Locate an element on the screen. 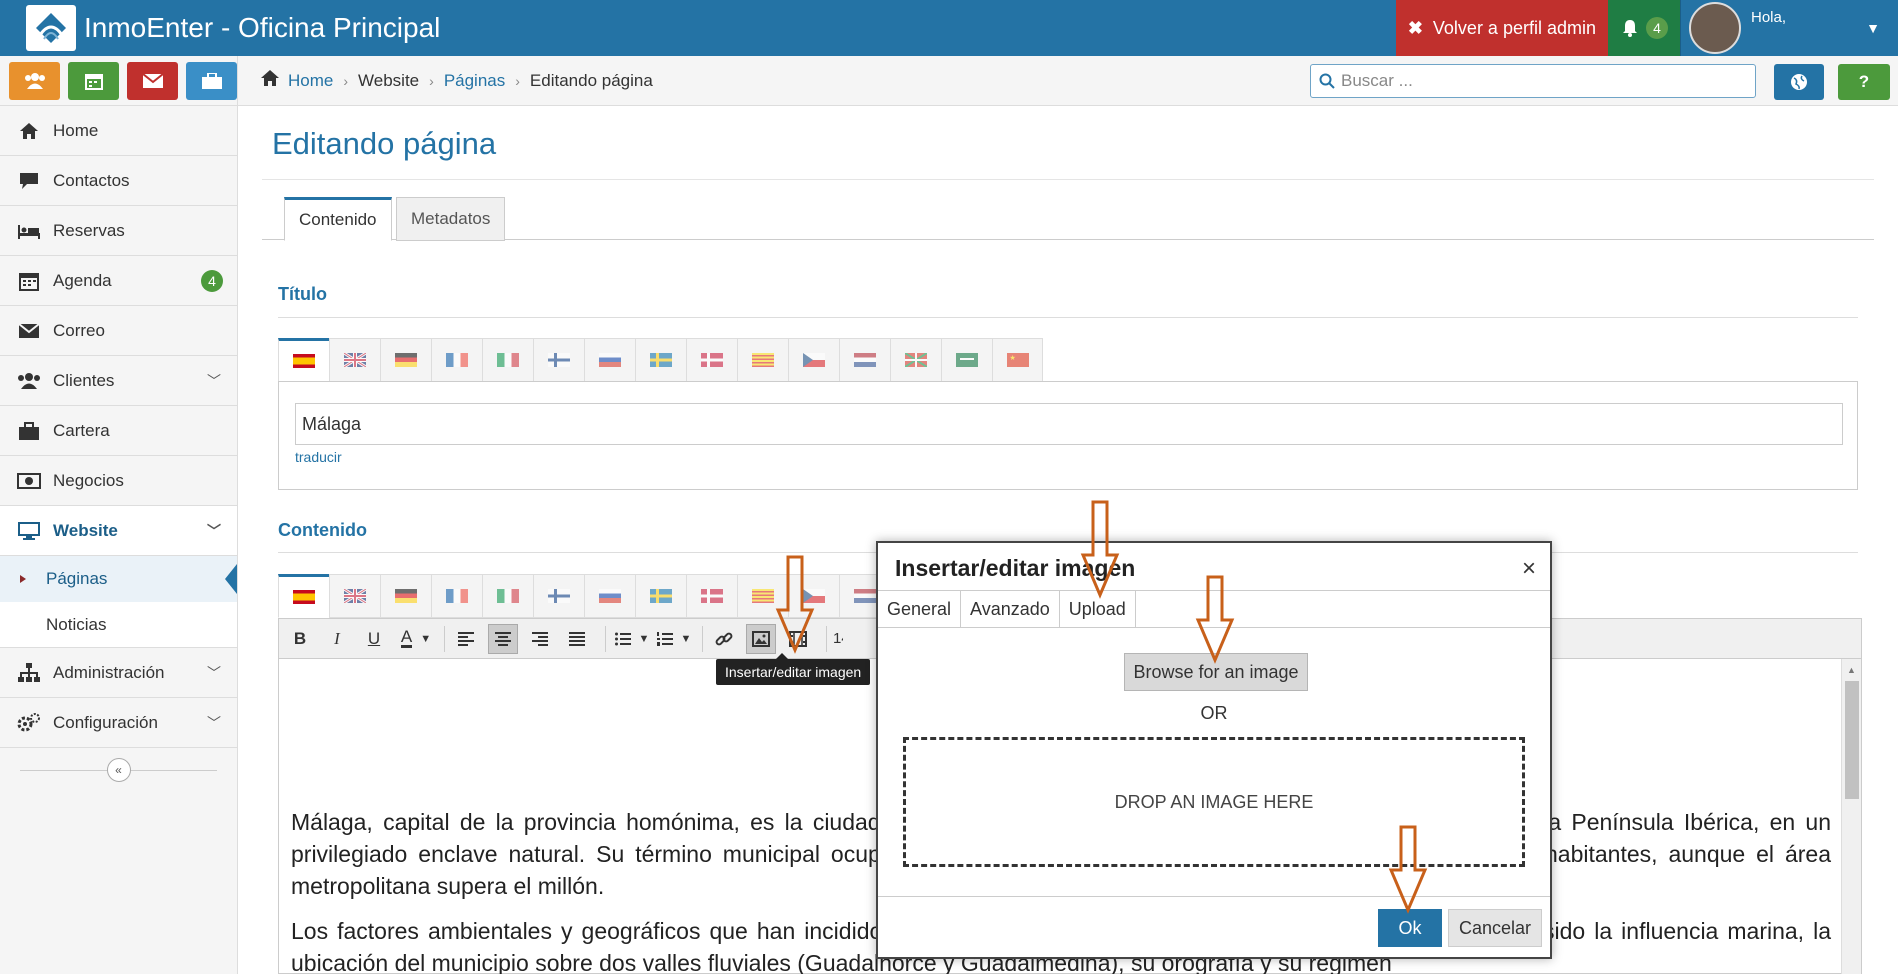  text-color-button: A ▼ is located at coordinates (416, 639).